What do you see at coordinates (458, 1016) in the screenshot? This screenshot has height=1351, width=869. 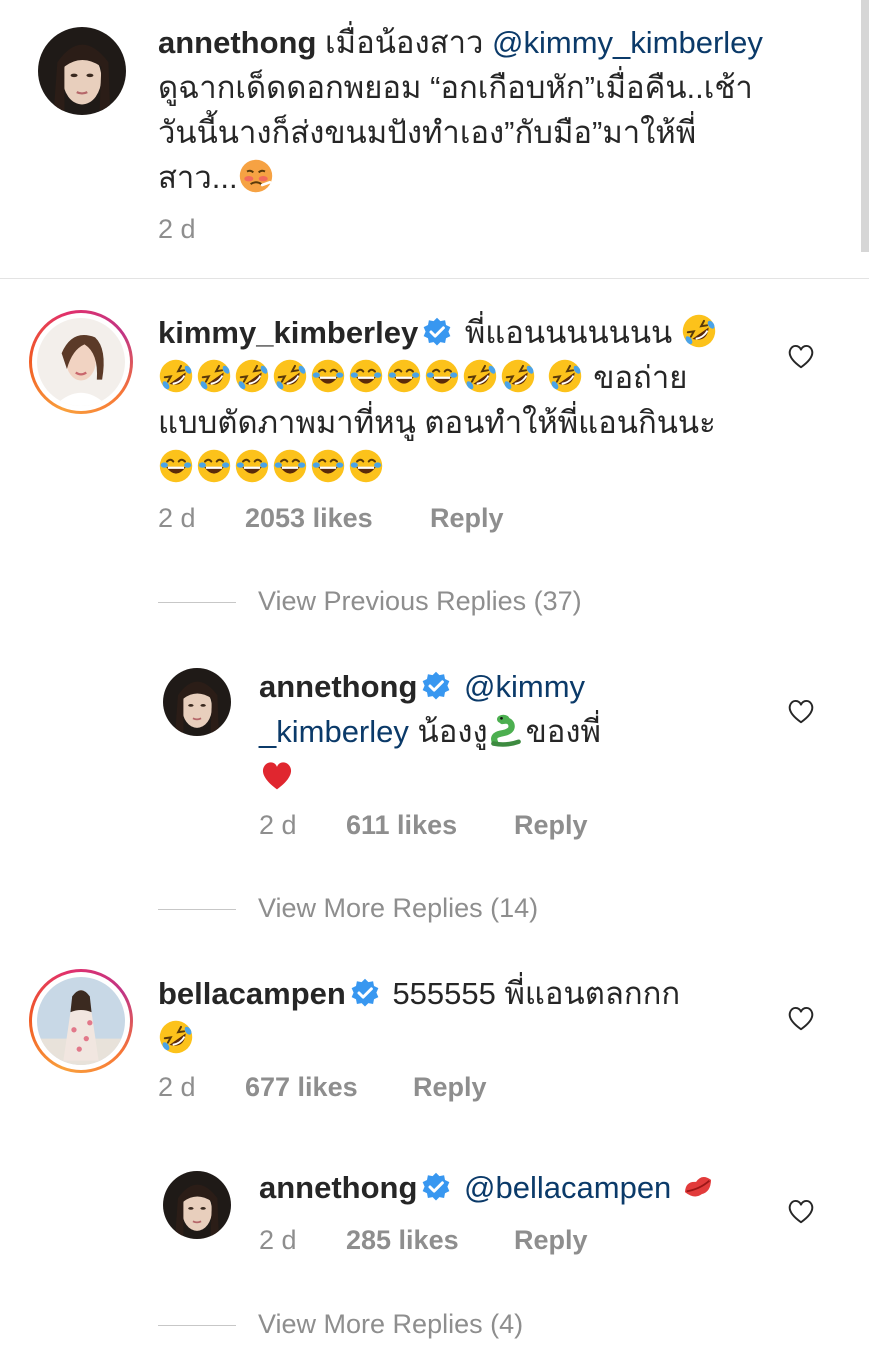 I see `comment-body: bellacampen 555555 พี่แอนตลกกก` at bounding box center [458, 1016].